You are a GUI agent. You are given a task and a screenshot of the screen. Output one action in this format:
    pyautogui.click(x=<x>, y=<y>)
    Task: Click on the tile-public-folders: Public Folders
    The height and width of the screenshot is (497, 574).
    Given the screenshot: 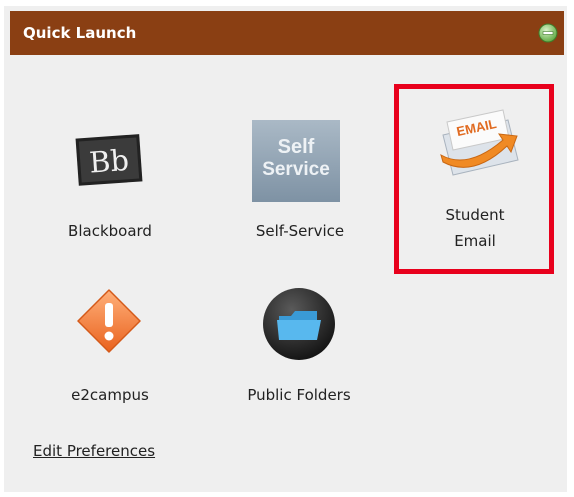 What is the action you would take?
    pyautogui.click(x=299, y=348)
    